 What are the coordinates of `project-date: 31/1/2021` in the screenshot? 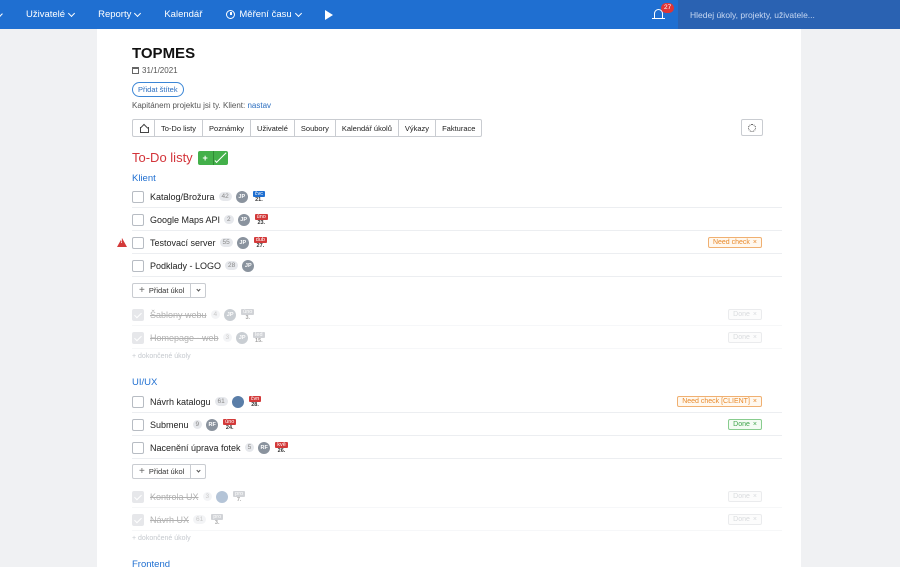 It's located at (155, 70).